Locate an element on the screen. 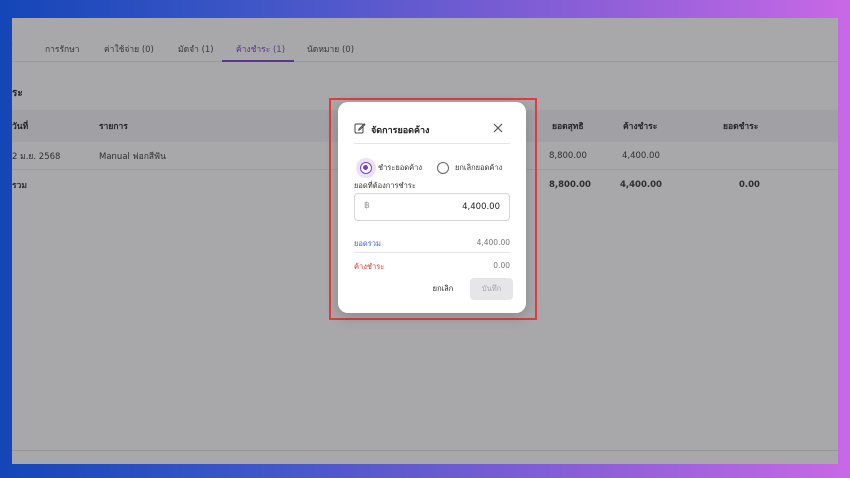  amount-input: ฿ 4,400.00 is located at coordinates (432, 207).